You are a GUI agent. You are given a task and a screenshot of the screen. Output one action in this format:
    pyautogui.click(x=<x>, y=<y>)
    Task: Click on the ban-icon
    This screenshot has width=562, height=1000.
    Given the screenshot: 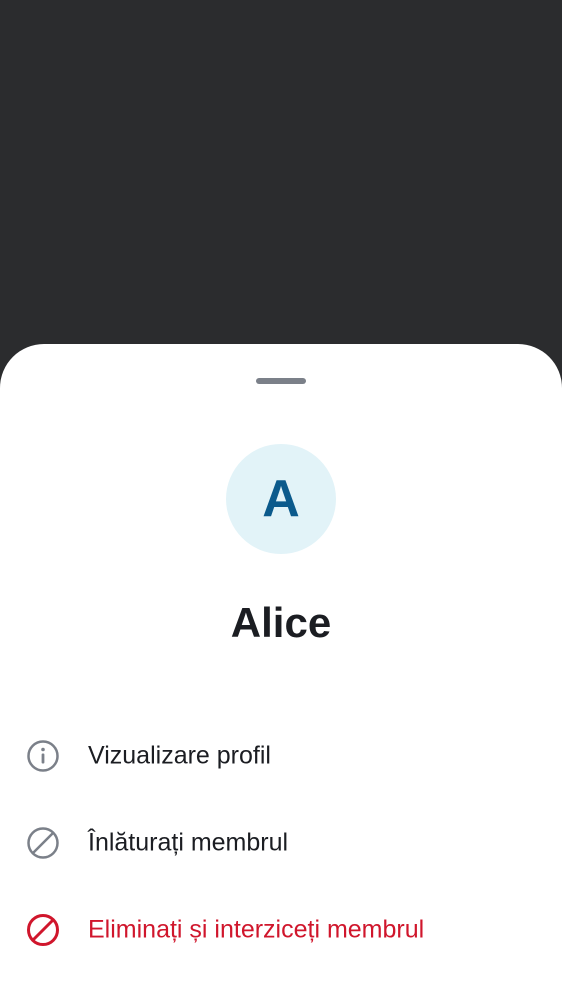 What is the action you would take?
    pyautogui.click(x=43, y=929)
    